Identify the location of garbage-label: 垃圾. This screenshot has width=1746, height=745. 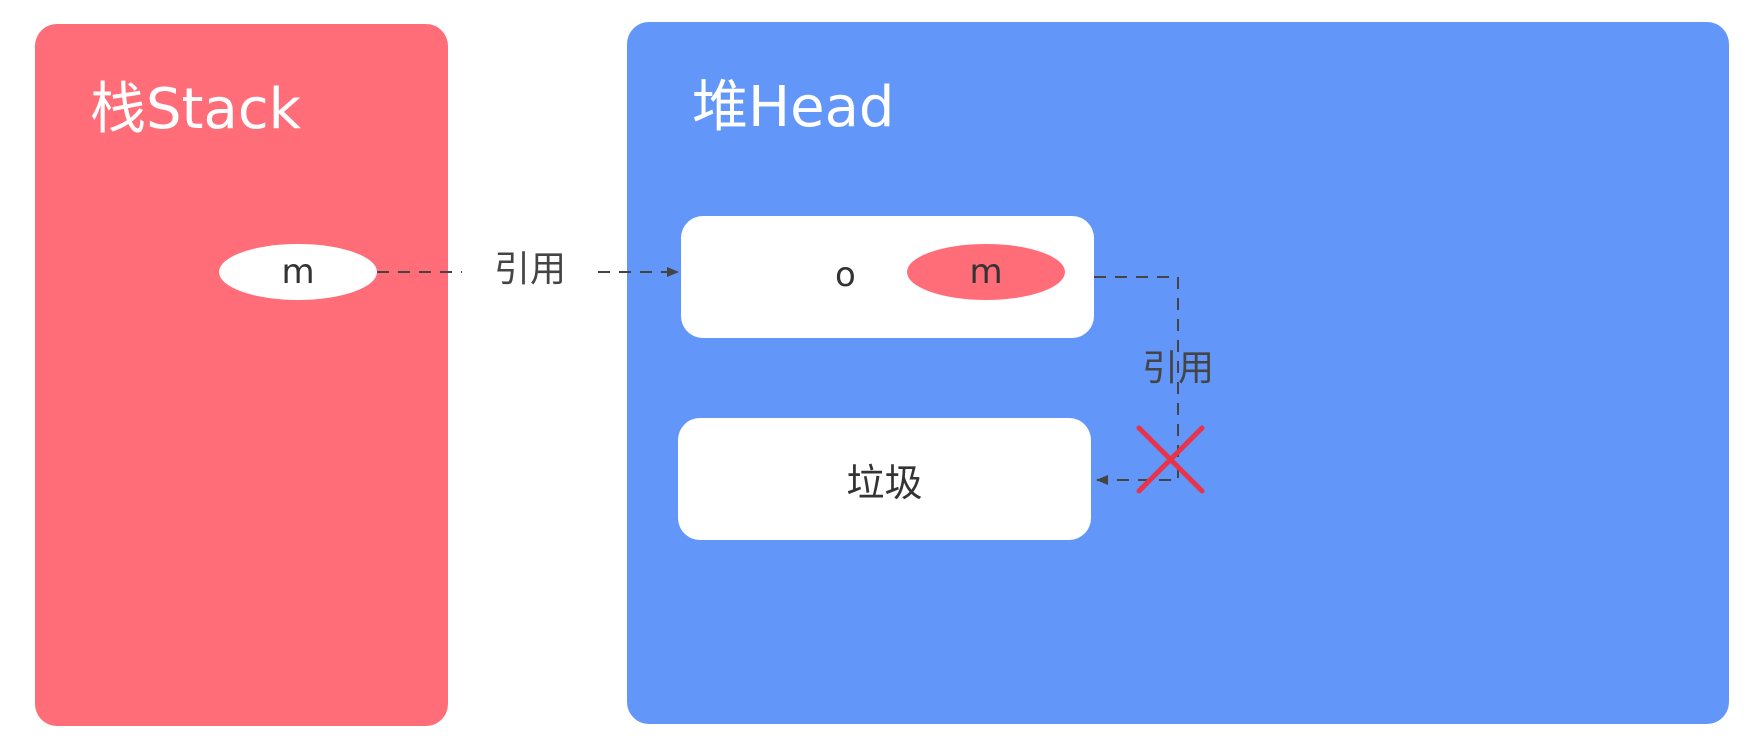
(884, 482).